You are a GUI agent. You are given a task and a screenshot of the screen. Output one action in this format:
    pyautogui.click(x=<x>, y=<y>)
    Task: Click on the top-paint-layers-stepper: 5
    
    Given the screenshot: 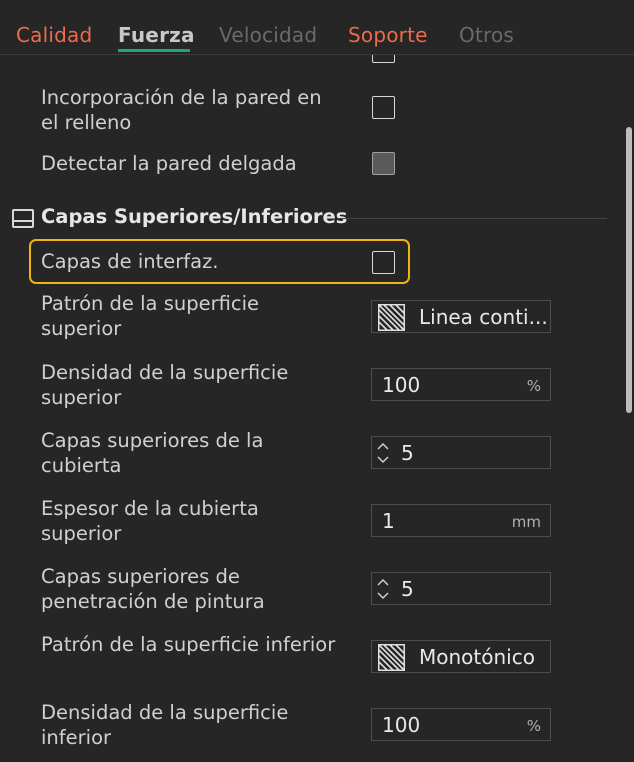 What is the action you would take?
    pyautogui.click(x=461, y=588)
    